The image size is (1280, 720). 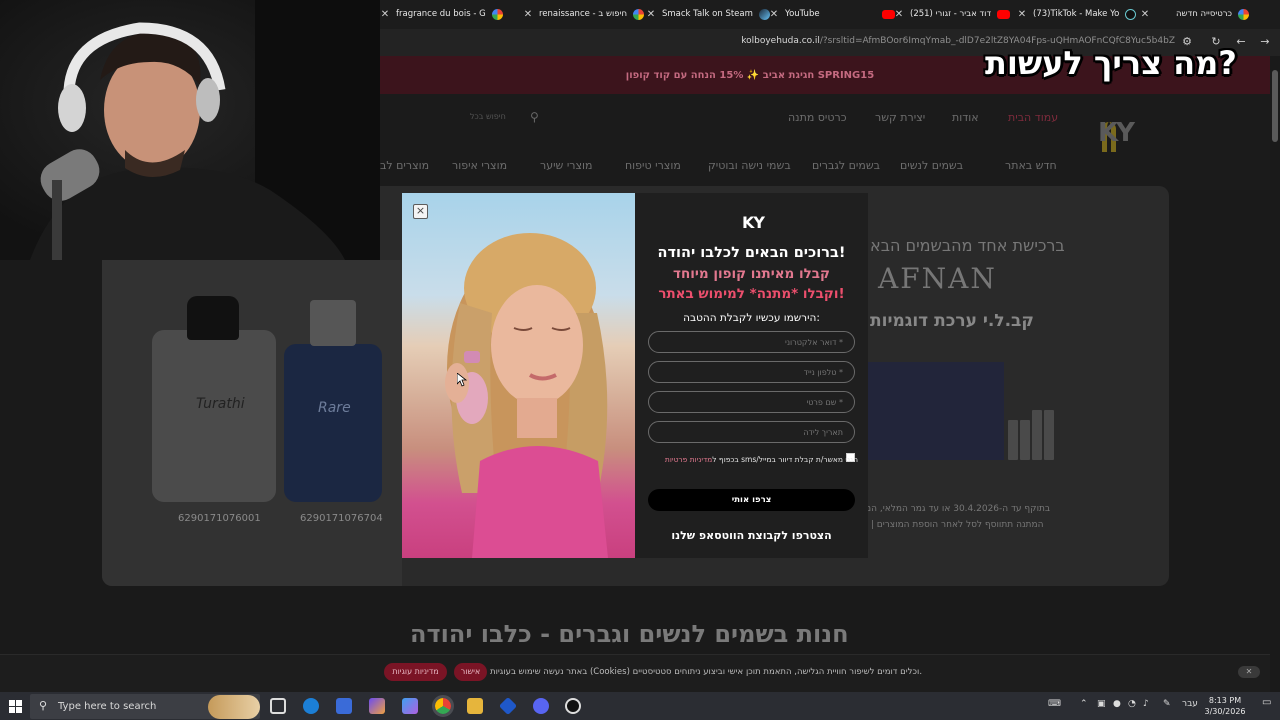 I want to click on bottle-label: Turathi, so click(x=220, y=404).